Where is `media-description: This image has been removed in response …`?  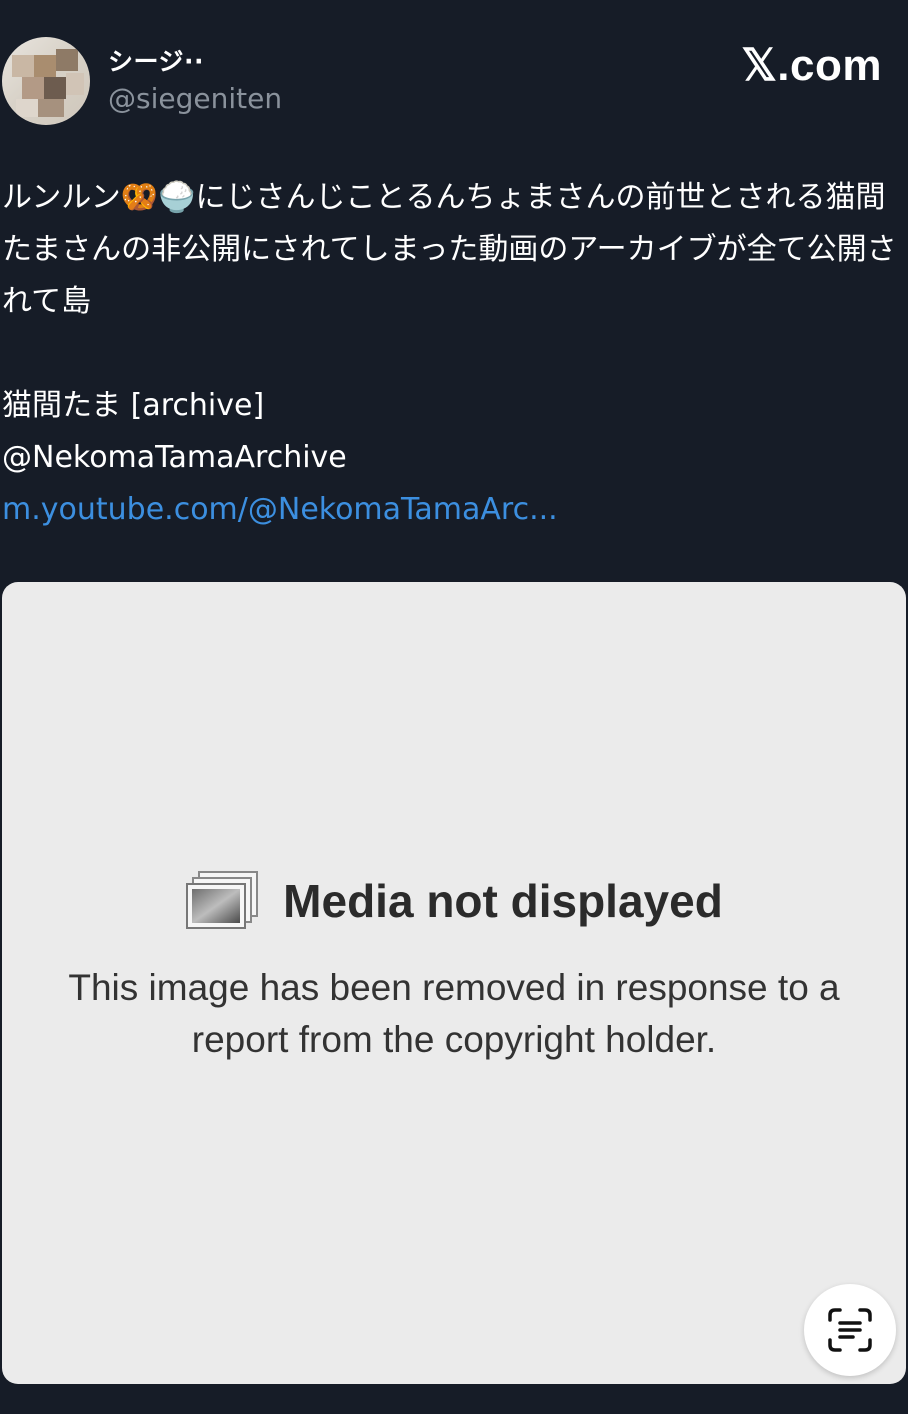
media-description: This image has been removed in response … is located at coordinates (454, 1013).